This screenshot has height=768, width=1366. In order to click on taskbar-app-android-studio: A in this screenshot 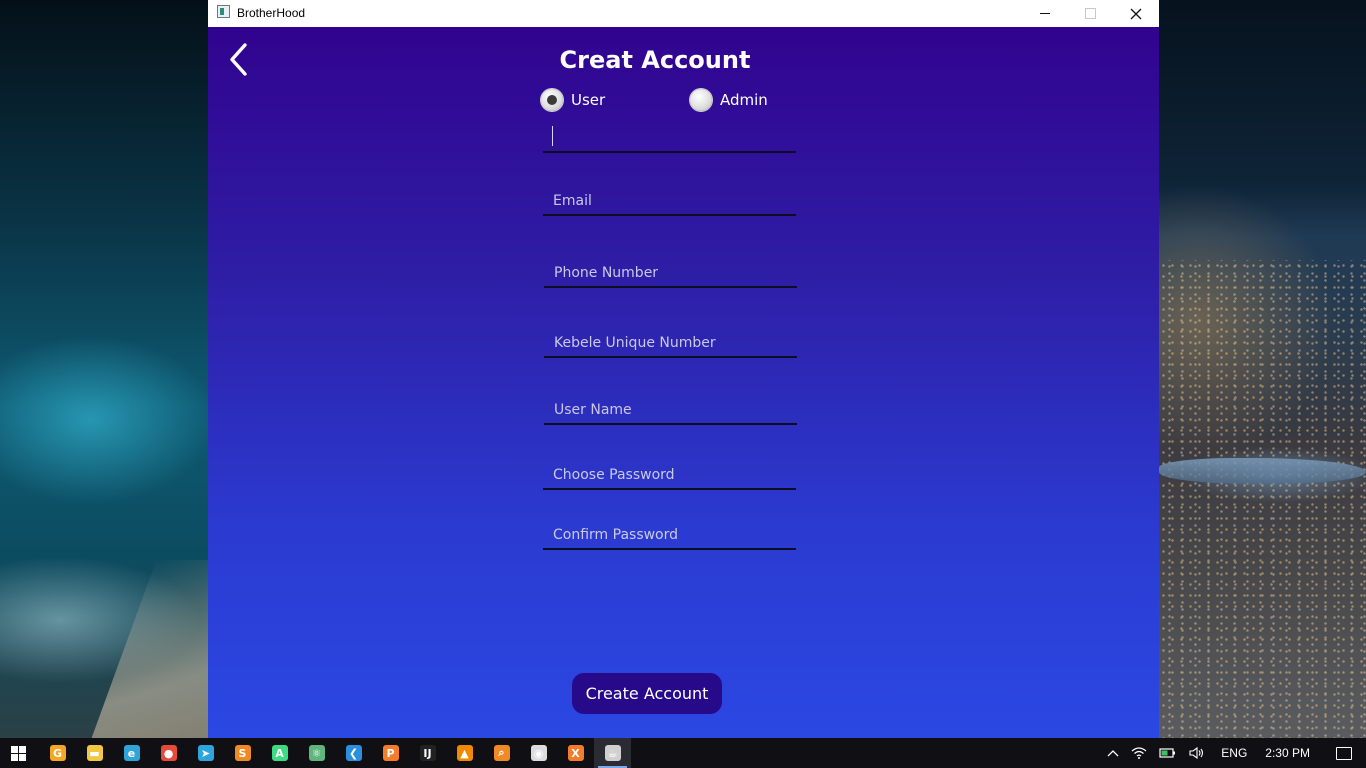, I will do `click(279, 753)`.